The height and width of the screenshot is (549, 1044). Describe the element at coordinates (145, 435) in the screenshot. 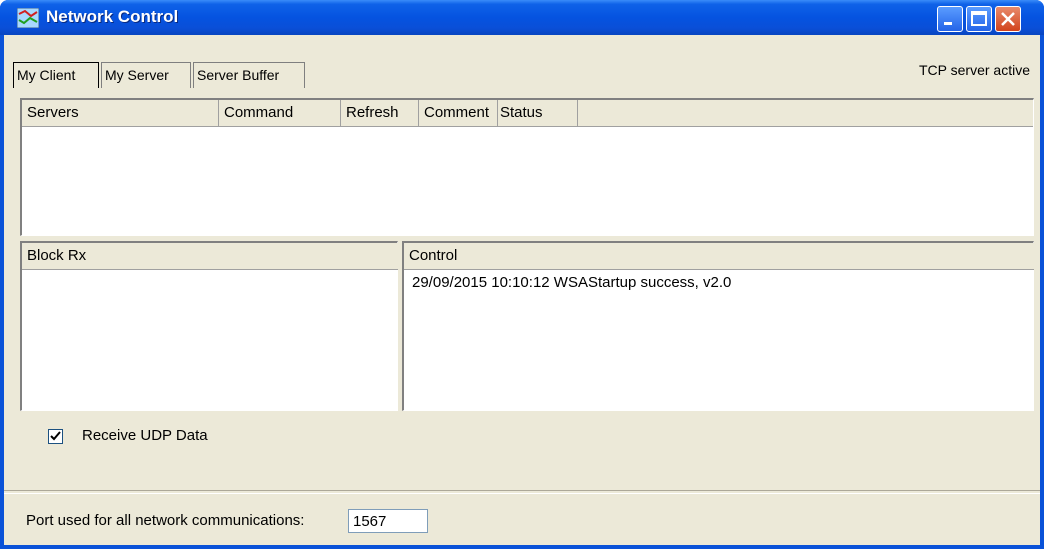

I see `receive-udp-label: Receive UDP Data` at that location.